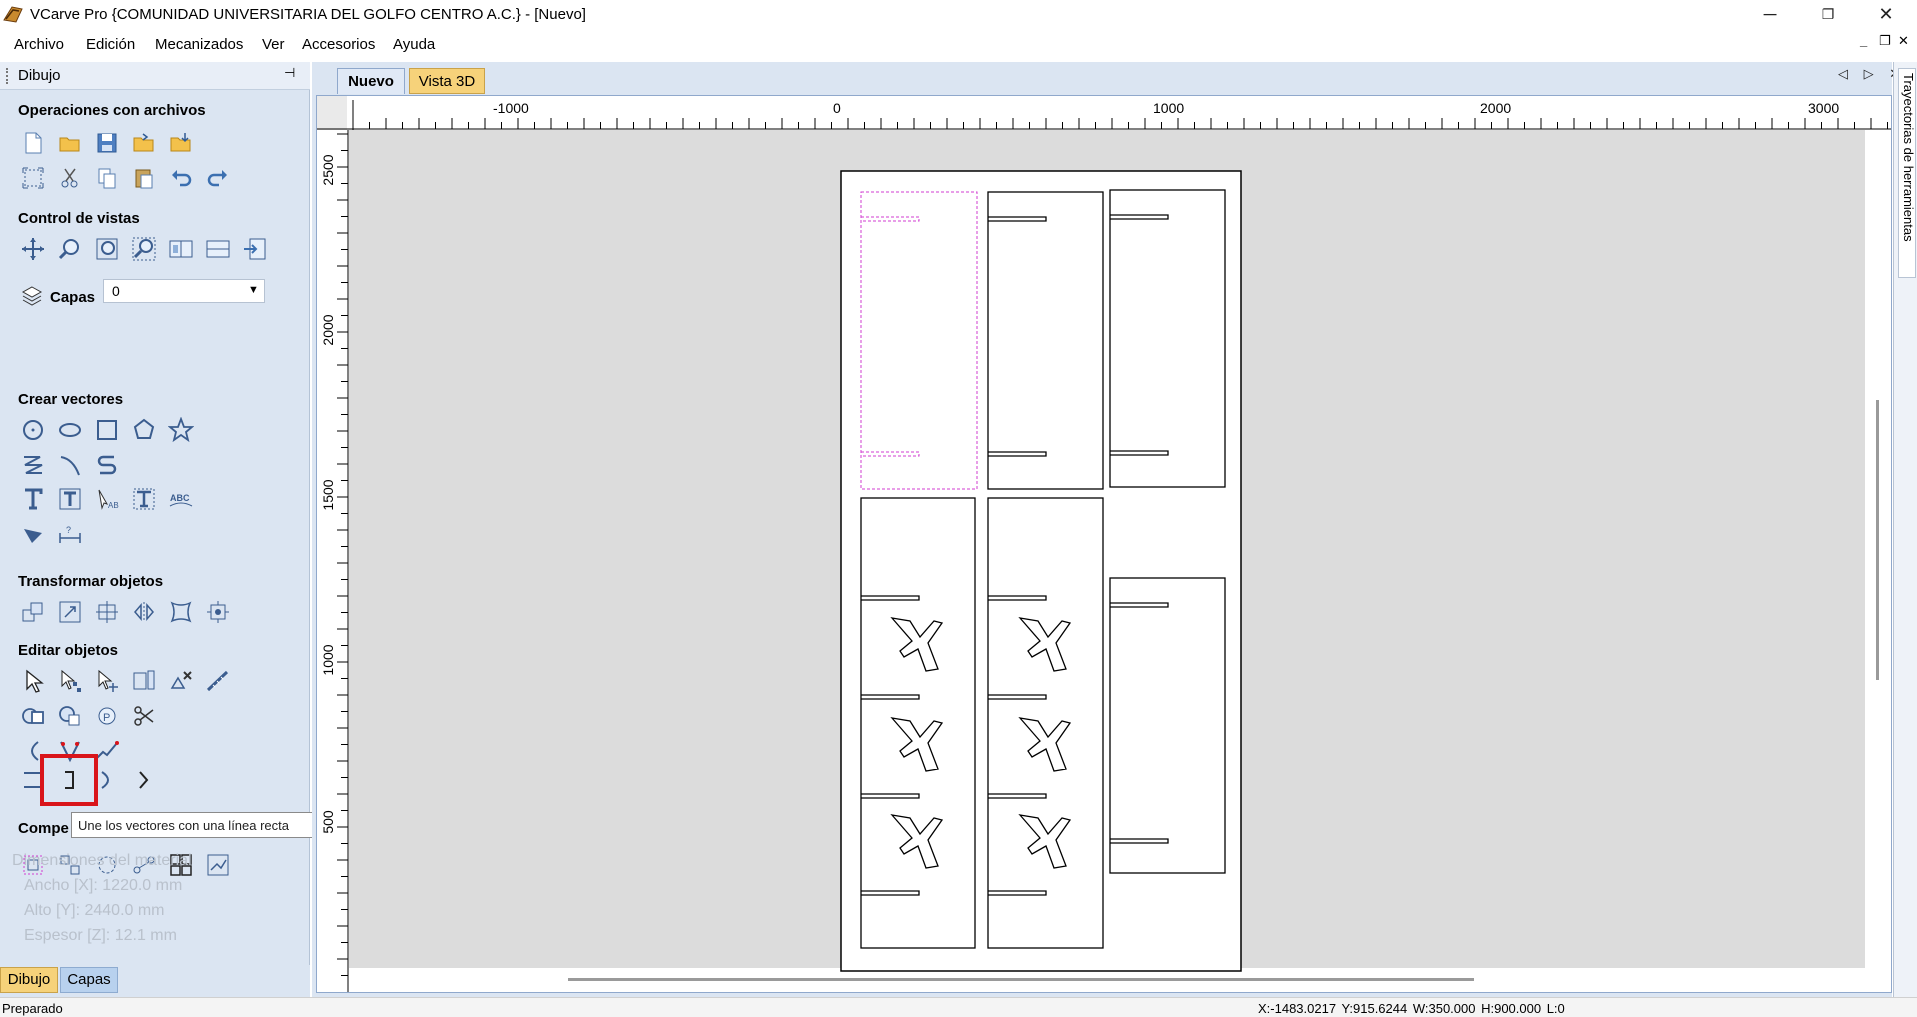 Image resolution: width=1917 pixels, height=1017 pixels. Describe the element at coordinates (181, 143) in the screenshot. I see `import-icon` at that location.